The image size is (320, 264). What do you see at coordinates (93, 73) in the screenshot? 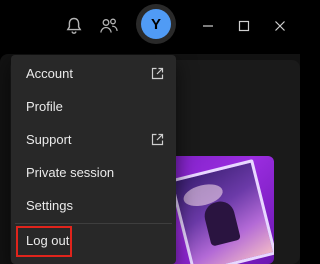
I see `menu-item-account: Account` at bounding box center [93, 73].